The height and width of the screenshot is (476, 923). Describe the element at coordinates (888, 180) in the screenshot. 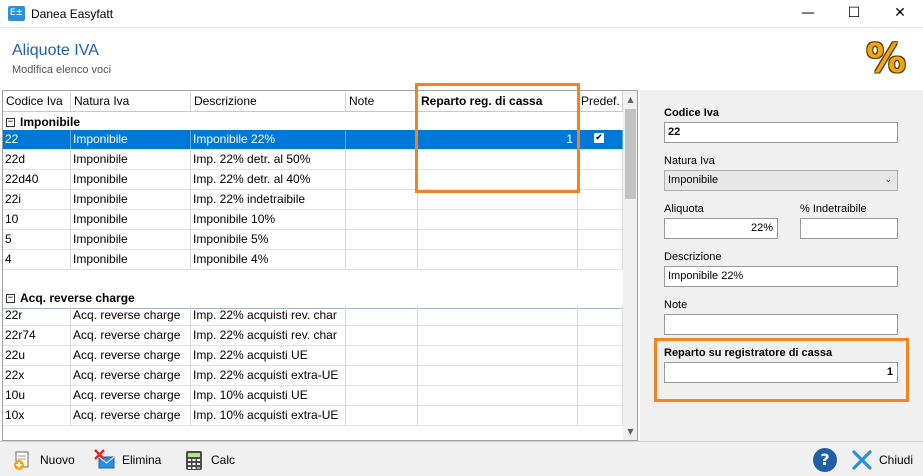

I see `chevron-down-icon: ⌄` at that location.